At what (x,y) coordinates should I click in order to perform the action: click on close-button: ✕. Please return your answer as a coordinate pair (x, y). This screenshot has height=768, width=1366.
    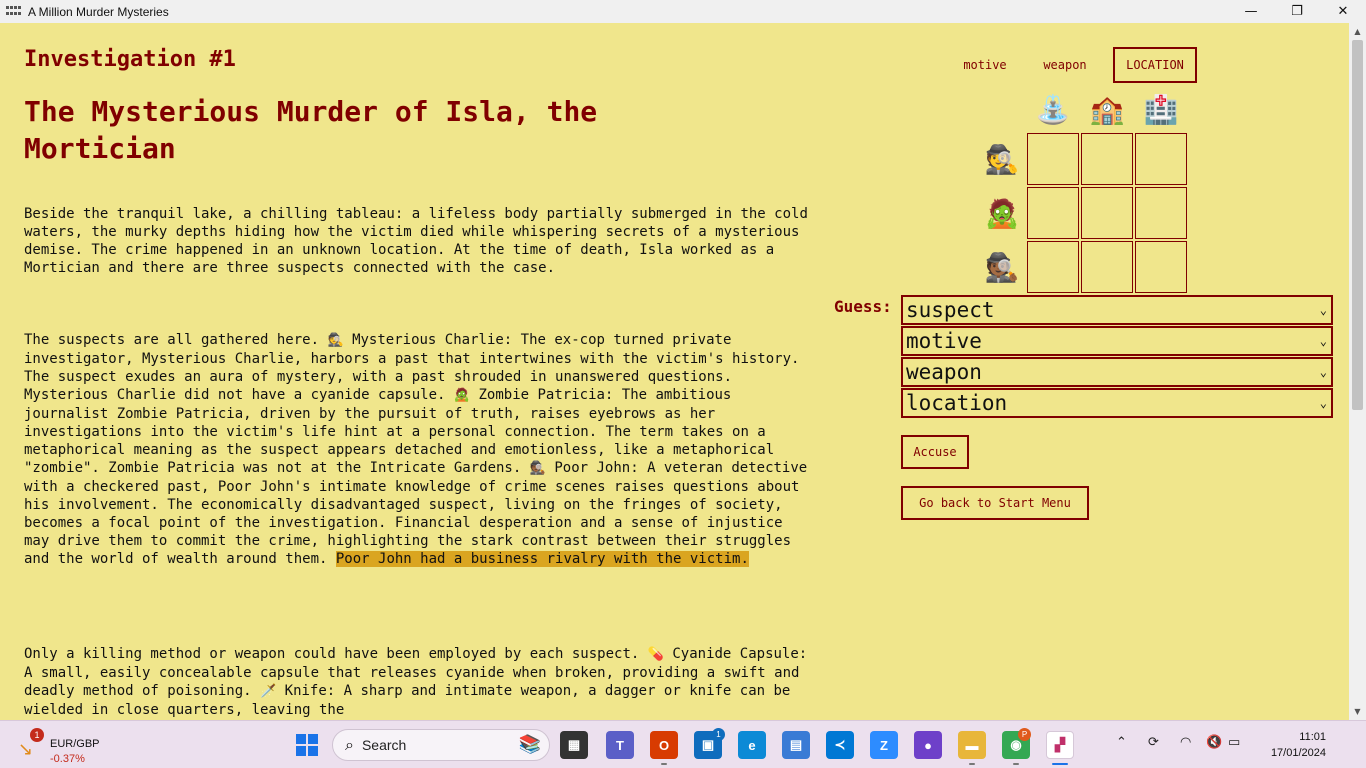
    Looking at the image, I should click on (1343, 11).